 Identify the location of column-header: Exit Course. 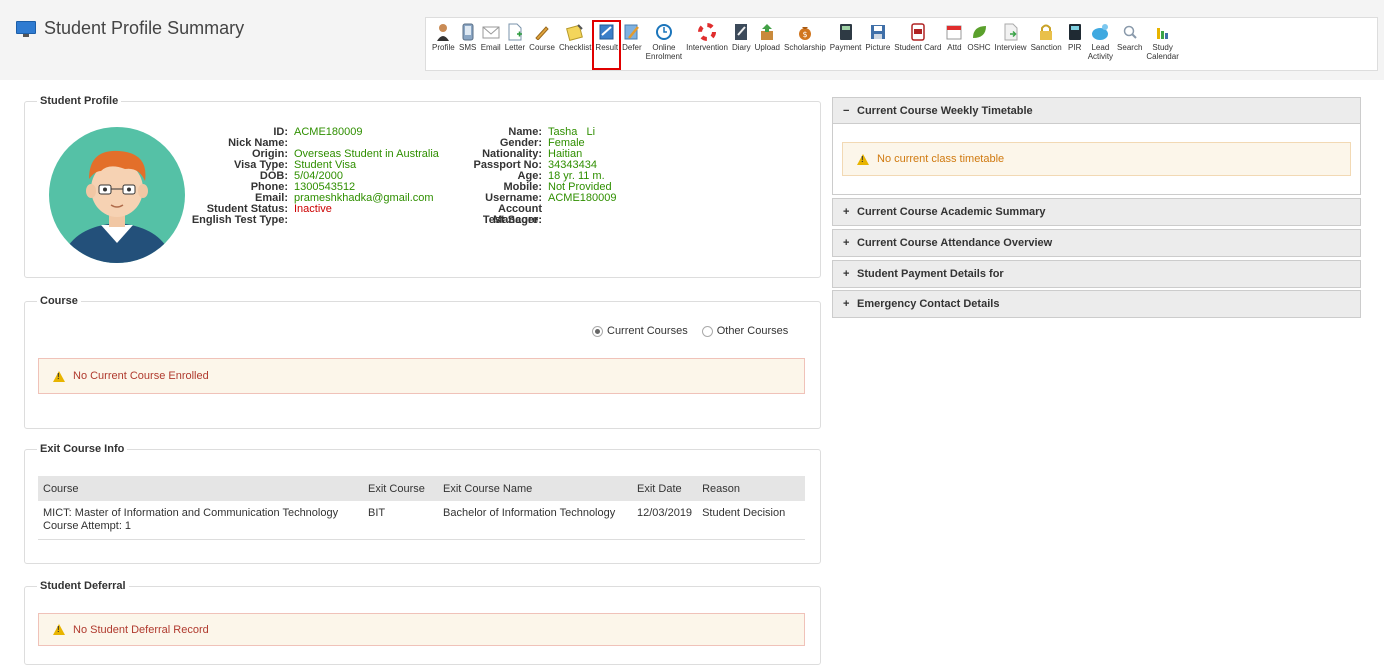
(400, 488).